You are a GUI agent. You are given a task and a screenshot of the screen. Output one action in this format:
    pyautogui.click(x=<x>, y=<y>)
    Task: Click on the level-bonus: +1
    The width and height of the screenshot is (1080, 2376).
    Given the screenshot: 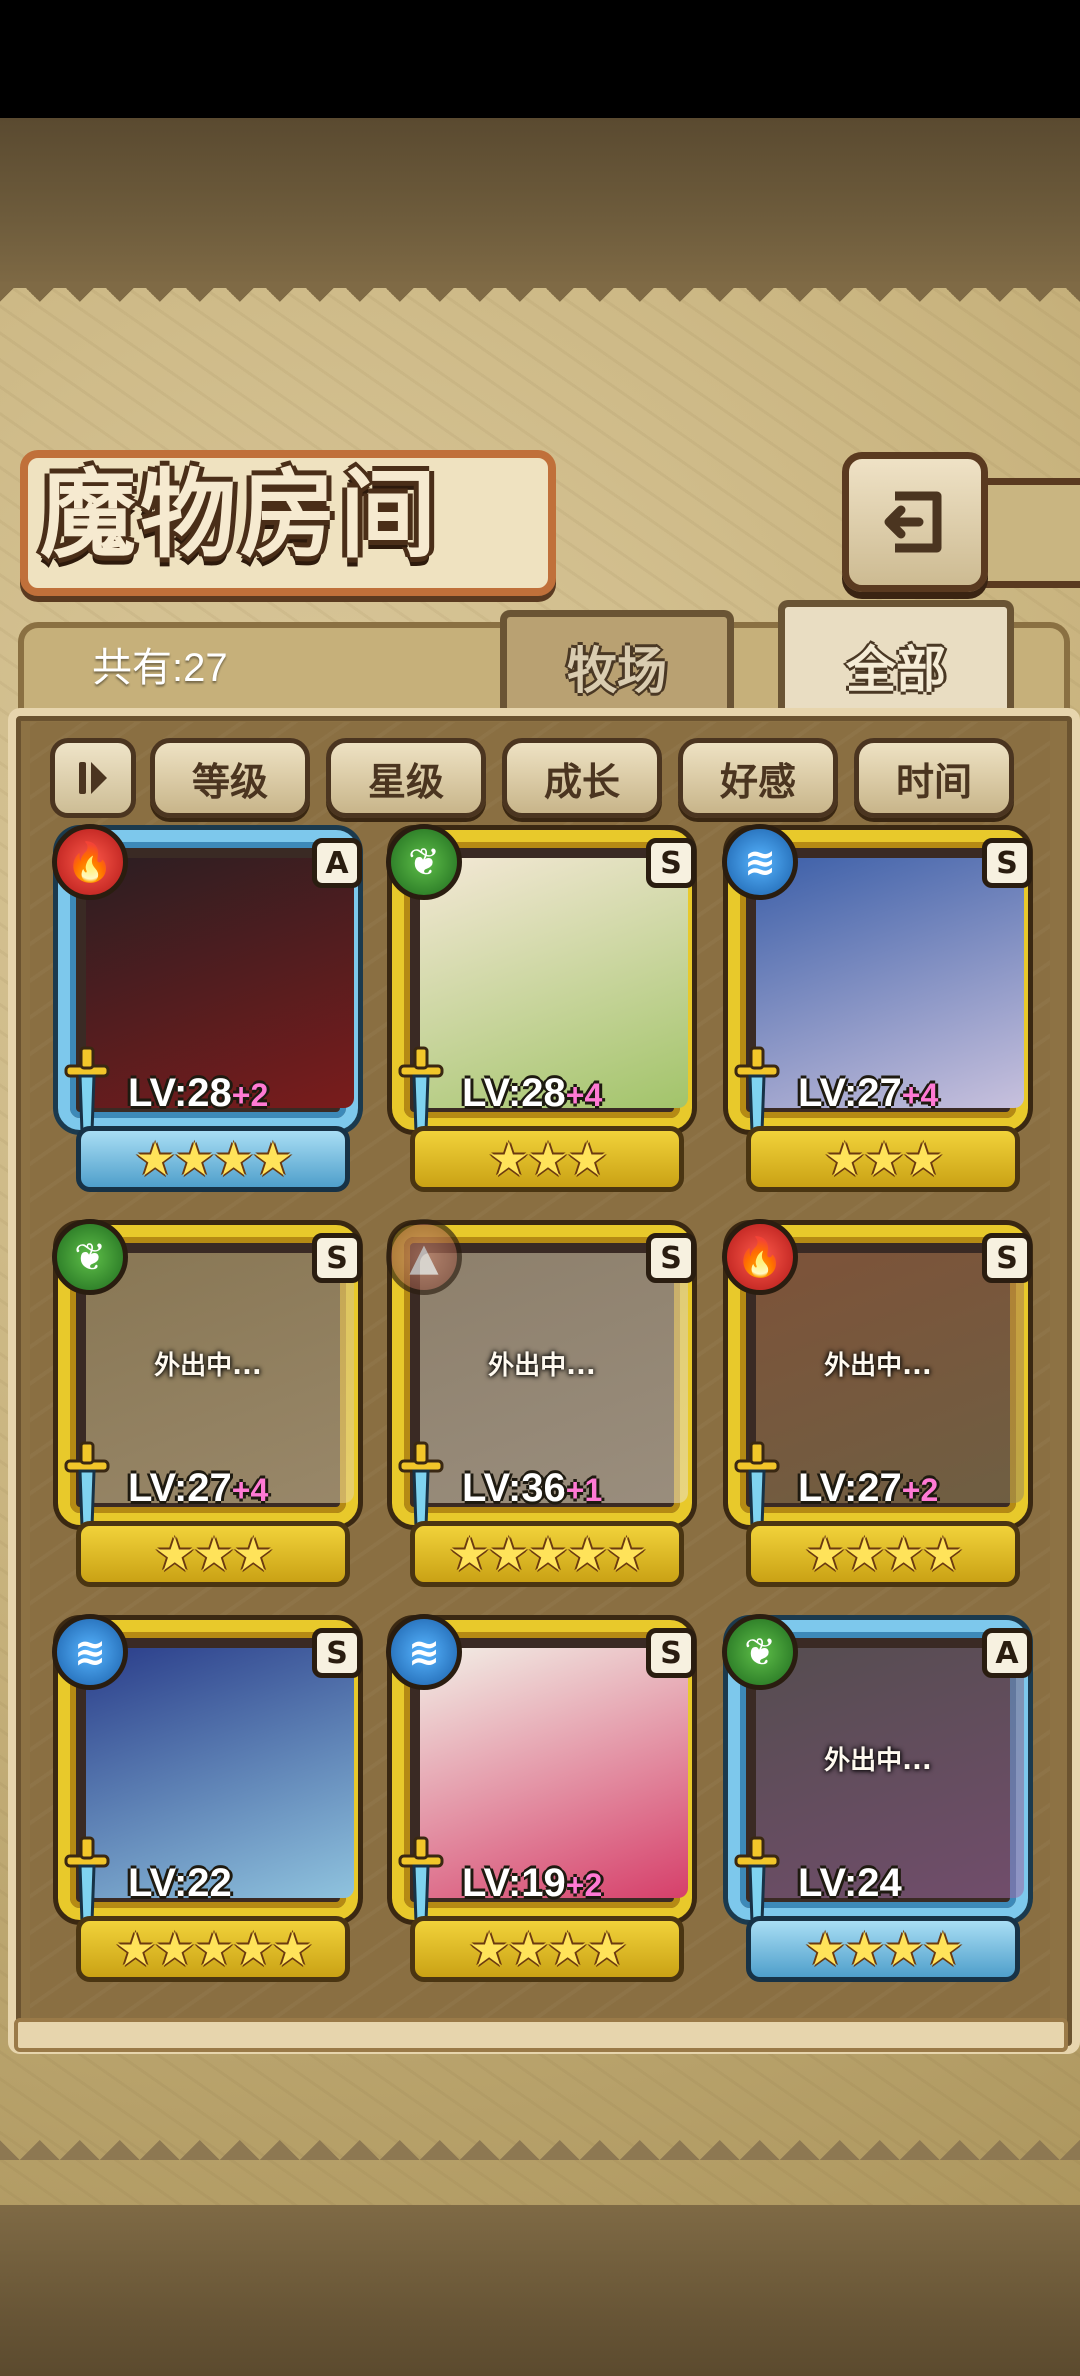 What is the action you would take?
    pyautogui.click(x=584, y=1490)
    